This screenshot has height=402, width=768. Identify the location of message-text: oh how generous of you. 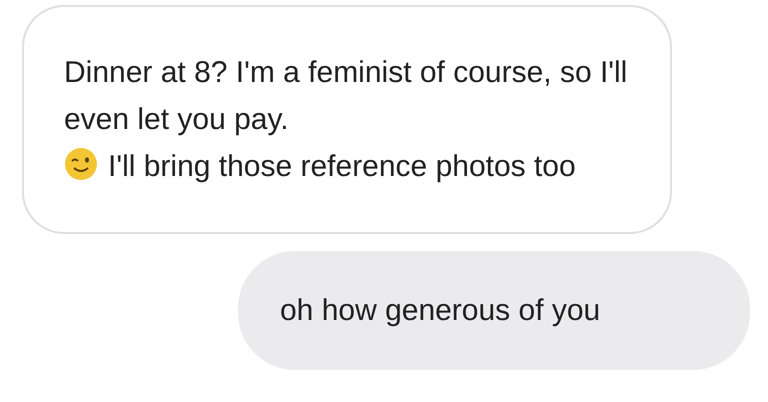
(440, 310).